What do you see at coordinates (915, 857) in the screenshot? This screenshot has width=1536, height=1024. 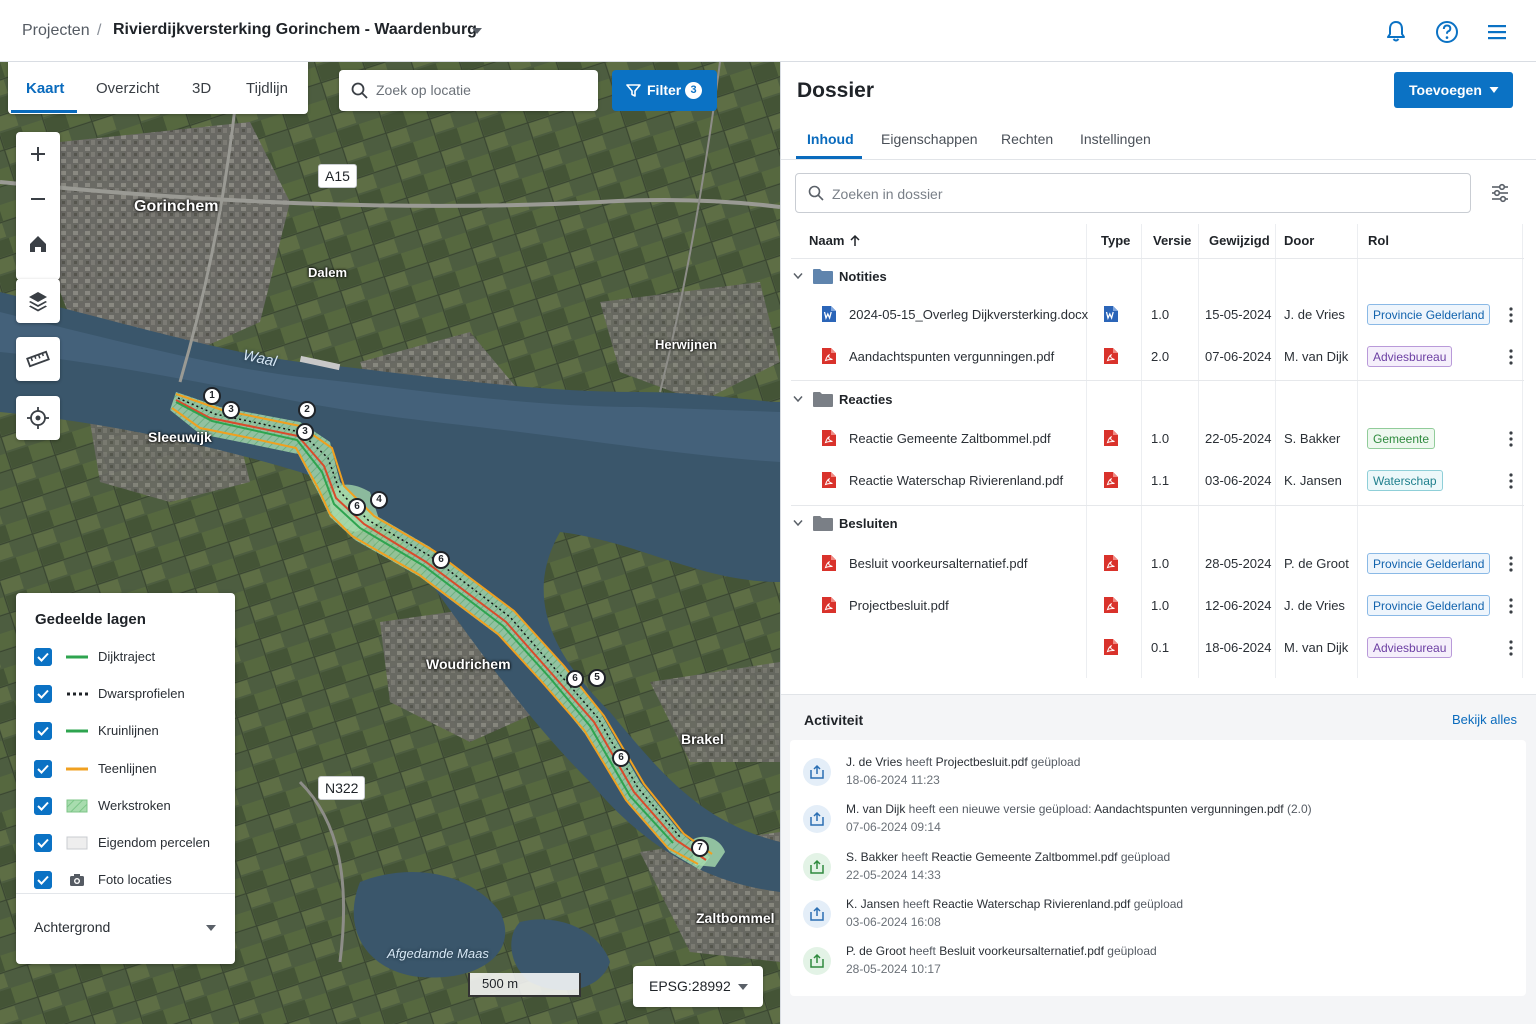 I see `activity-verb: heeft` at bounding box center [915, 857].